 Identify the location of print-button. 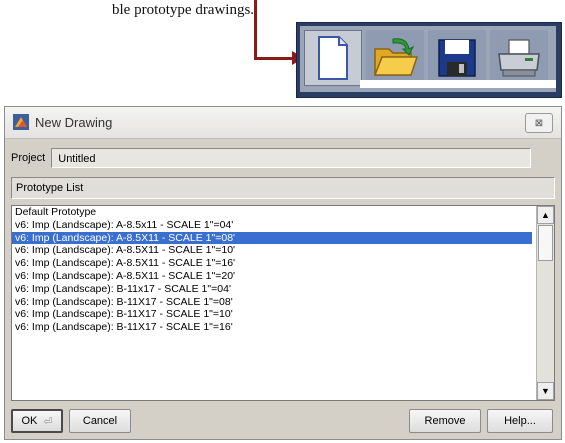
(519, 58).